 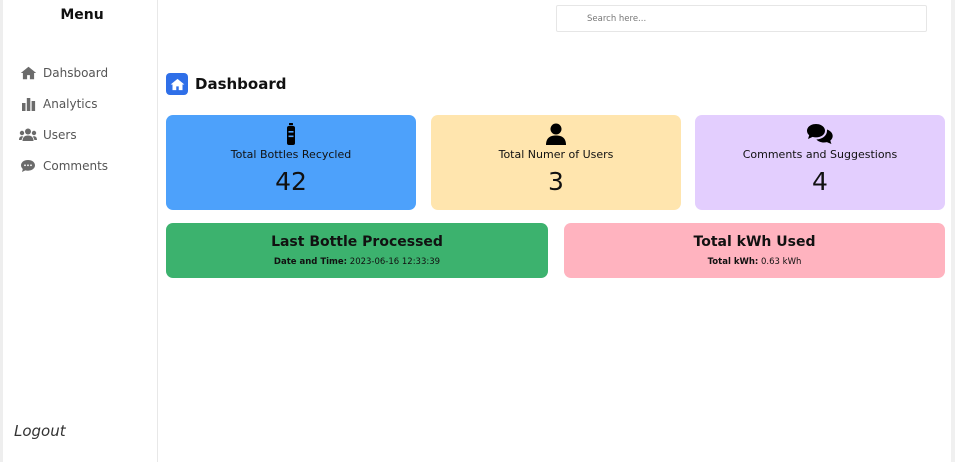 I want to click on info-card-detail-label: Date and Time:, so click(x=310, y=262).